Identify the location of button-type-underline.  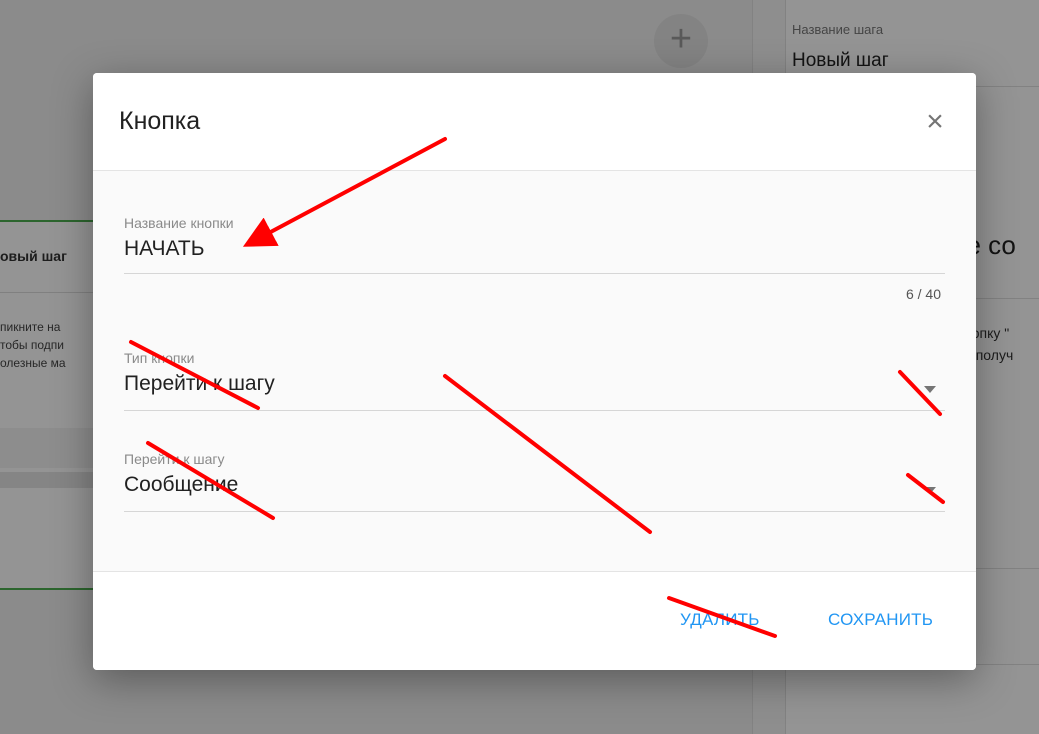
(534, 410).